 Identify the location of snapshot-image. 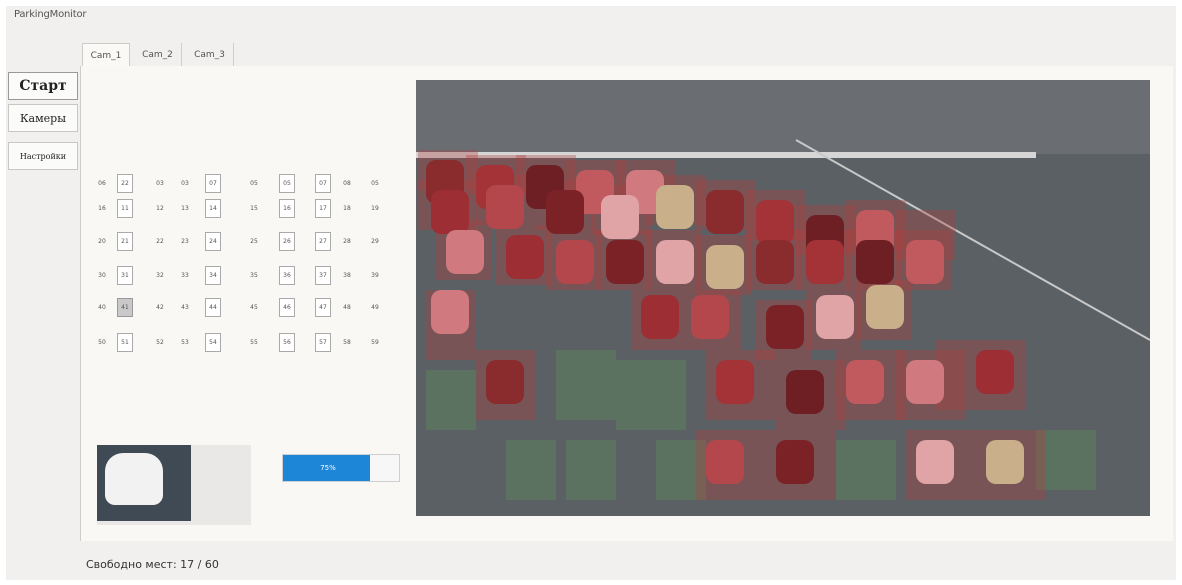
(144, 483).